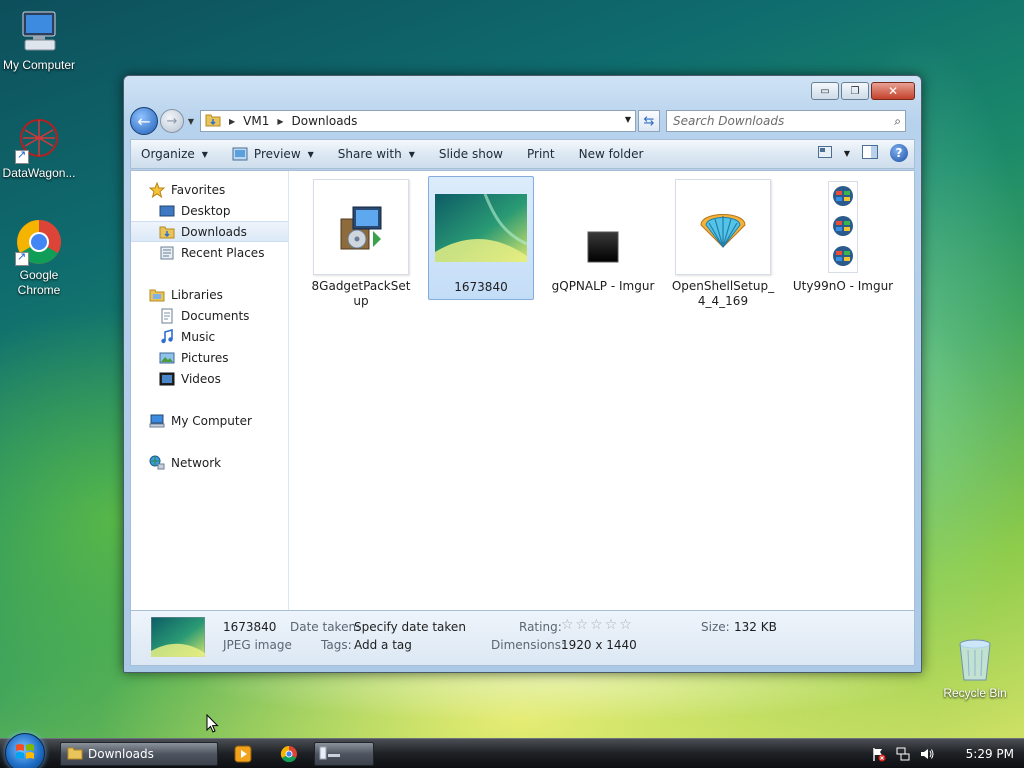 The image size is (1024, 768). What do you see at coordinates (843, 236) in the screenshot?
I see `file-item: Uty99nO - Imgur` at bounding box center [843, 236].